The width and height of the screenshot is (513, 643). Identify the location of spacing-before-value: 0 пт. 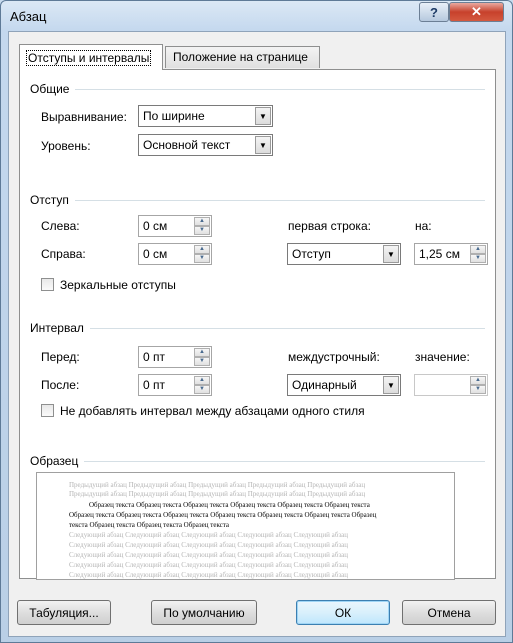
(154, 357).